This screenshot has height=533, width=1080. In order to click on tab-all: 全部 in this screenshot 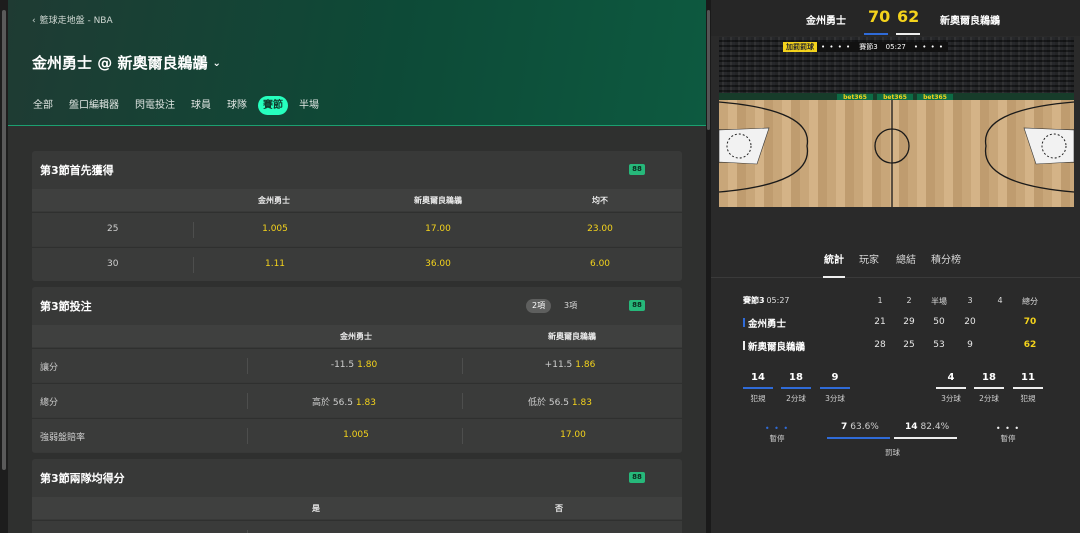, I will do `click(43, 105)`.